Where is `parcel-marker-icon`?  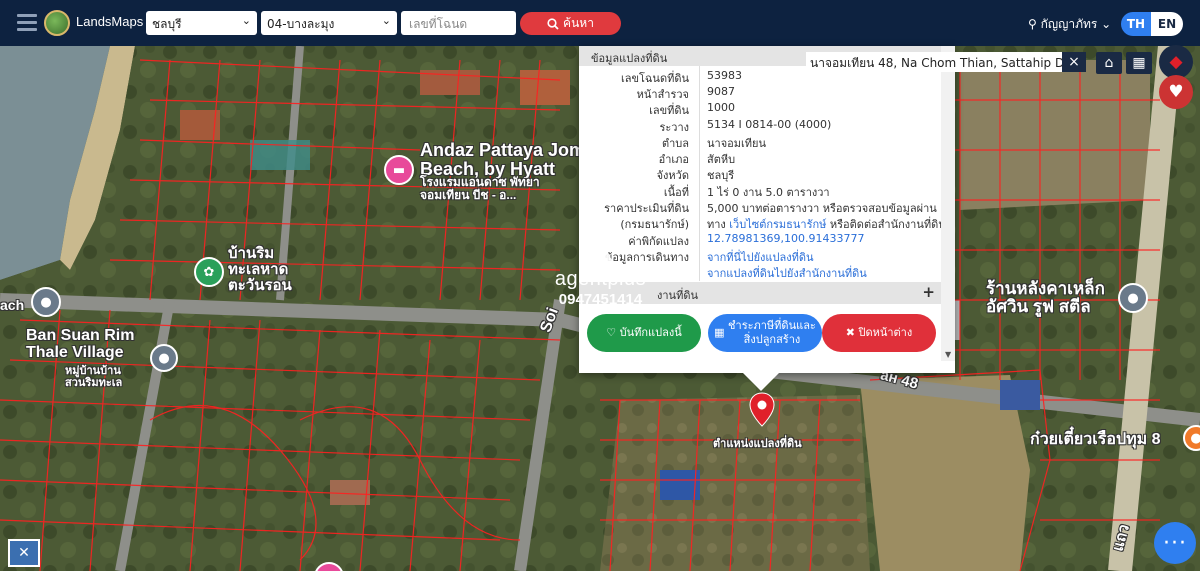
parcel-marker-icon is located at coordinates (762, 410).